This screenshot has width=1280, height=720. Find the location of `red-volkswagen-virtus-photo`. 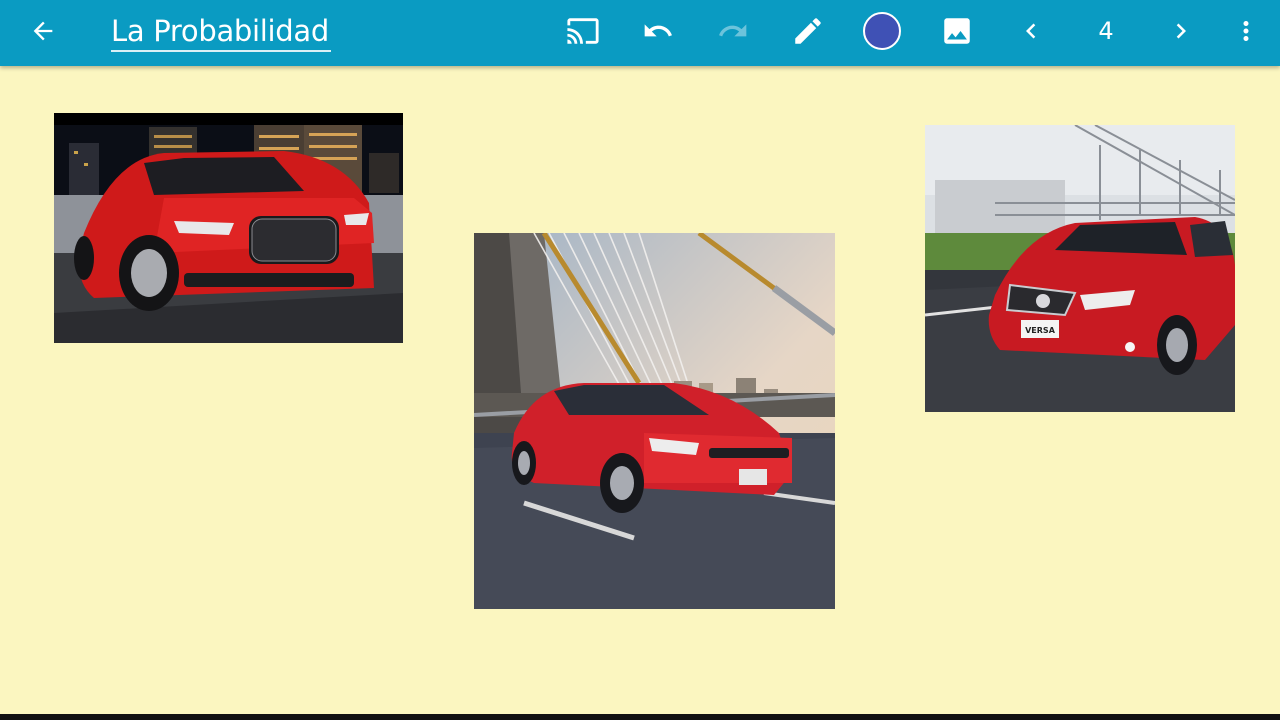

red-volkswagen-virtus-photo is located at coordinates (654, 421).